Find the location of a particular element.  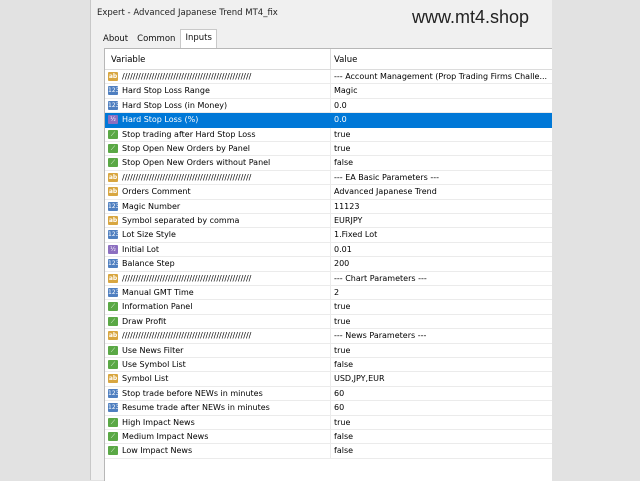

table-row: ⟋ Stop Open New Orders without Panel false is located at coordinates (328, 163).